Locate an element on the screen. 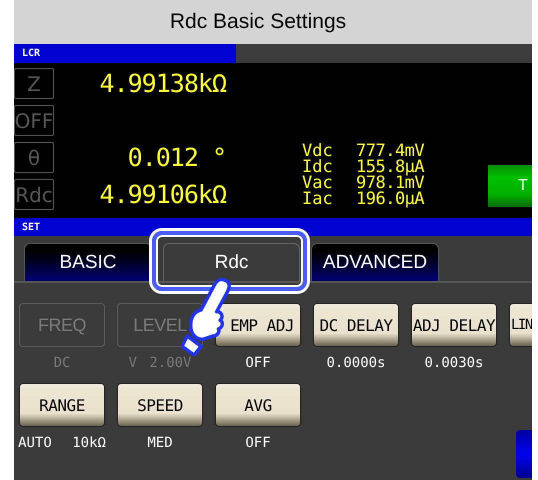 This screenshot has width=538, height=480. tab: Rdc is located at coordinates (231, 262).